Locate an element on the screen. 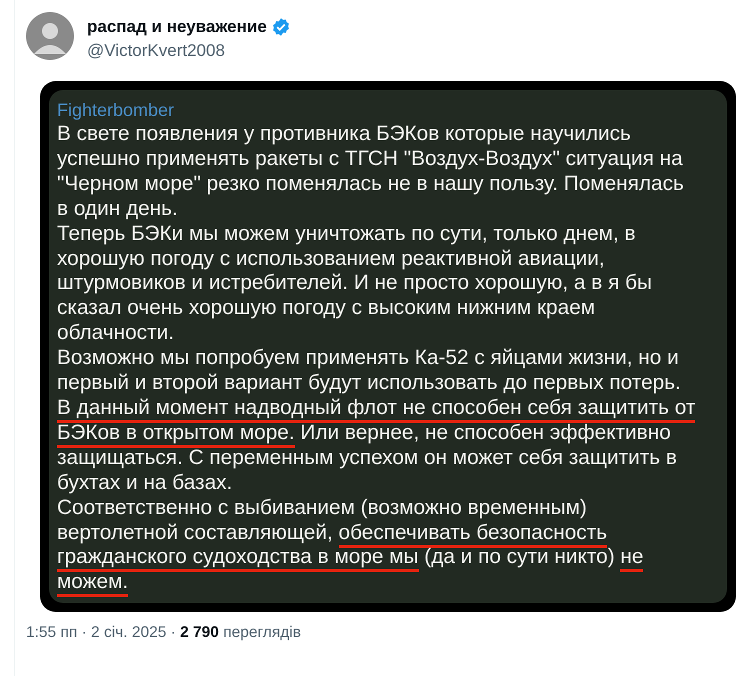  message-text: хорошую погоду с использованием реактивной авиации, is located at coordinates (331, 258).